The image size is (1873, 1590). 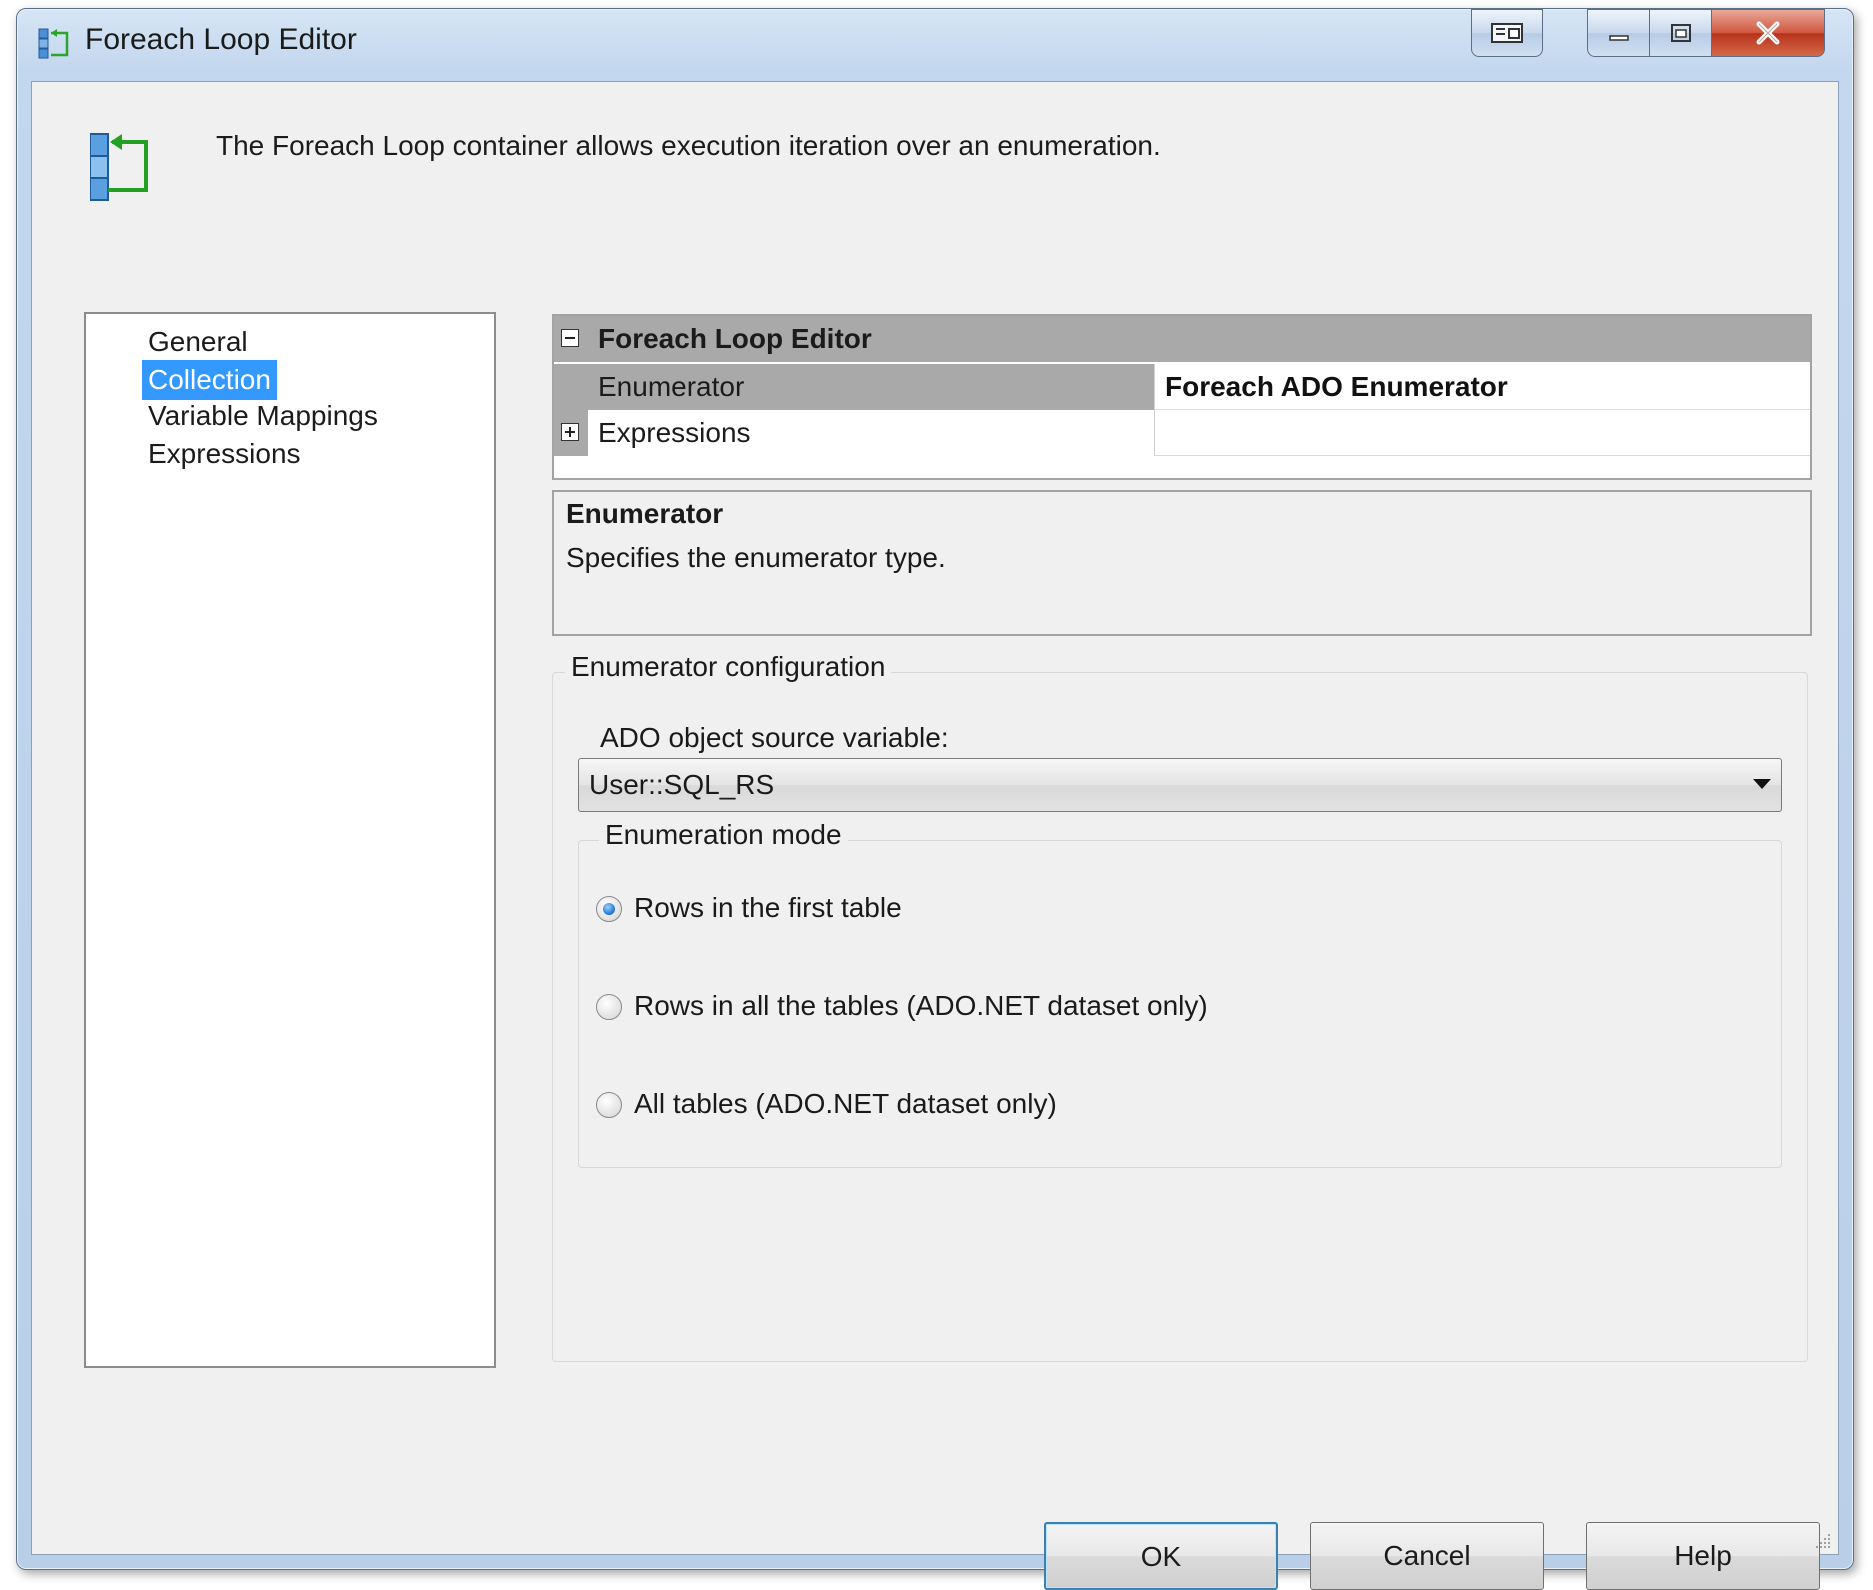 What do you see at coordinates (1182, 339) in the screenshot?
I see `property-category-row: Foreach Loop Editor` at bounding box center [1182, 339].